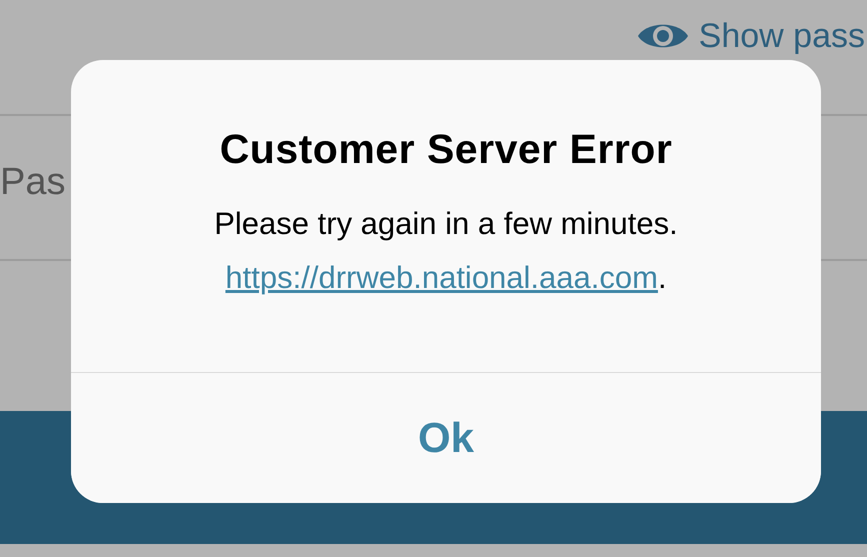 Image resolution: width=867 pixels, height=557 pixels. What do you see at coordinates (446, 251) in the screenshot?
I see `dialog-message: Please try again in a few minutes. https://drrweb.national.aaa.com.` at bounding box center [446, 251].